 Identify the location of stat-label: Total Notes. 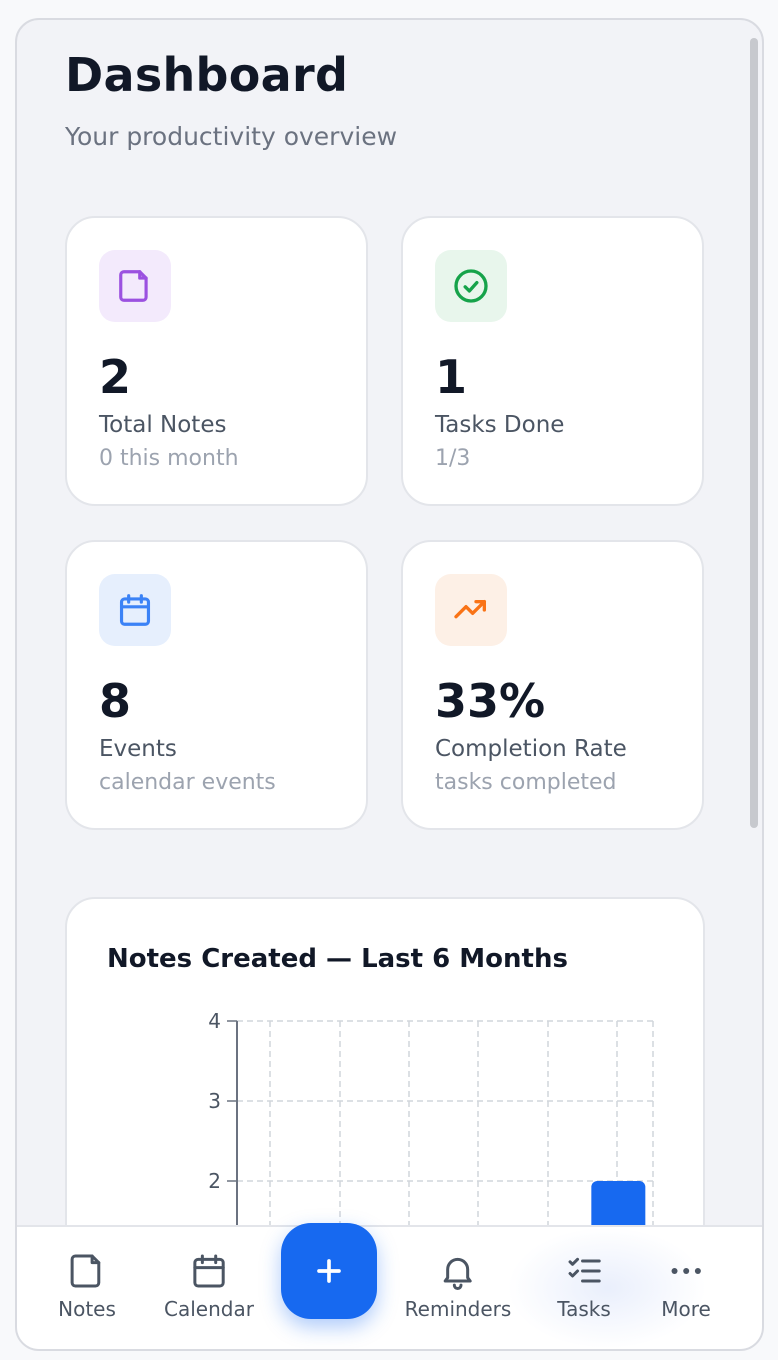
(163, 425).